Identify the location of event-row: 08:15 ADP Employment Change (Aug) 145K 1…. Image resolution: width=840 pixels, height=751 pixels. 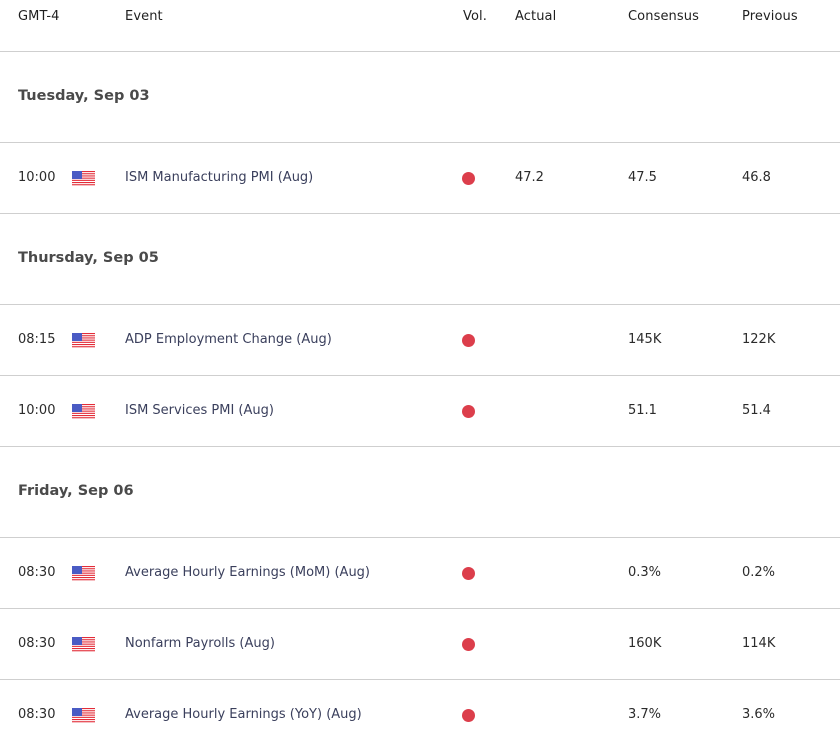
(420, 340).